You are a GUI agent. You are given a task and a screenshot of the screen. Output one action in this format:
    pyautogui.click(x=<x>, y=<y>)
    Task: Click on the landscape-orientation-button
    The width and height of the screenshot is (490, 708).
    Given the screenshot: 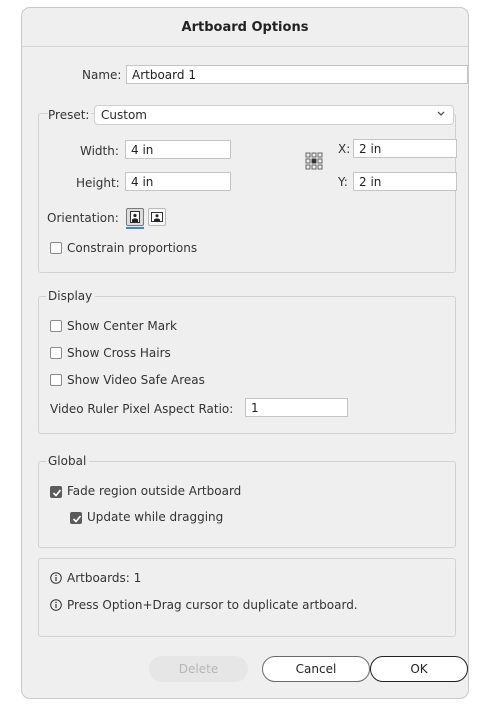 What is the action you would take?
    pyautogui.click(x=157, y=217)
    